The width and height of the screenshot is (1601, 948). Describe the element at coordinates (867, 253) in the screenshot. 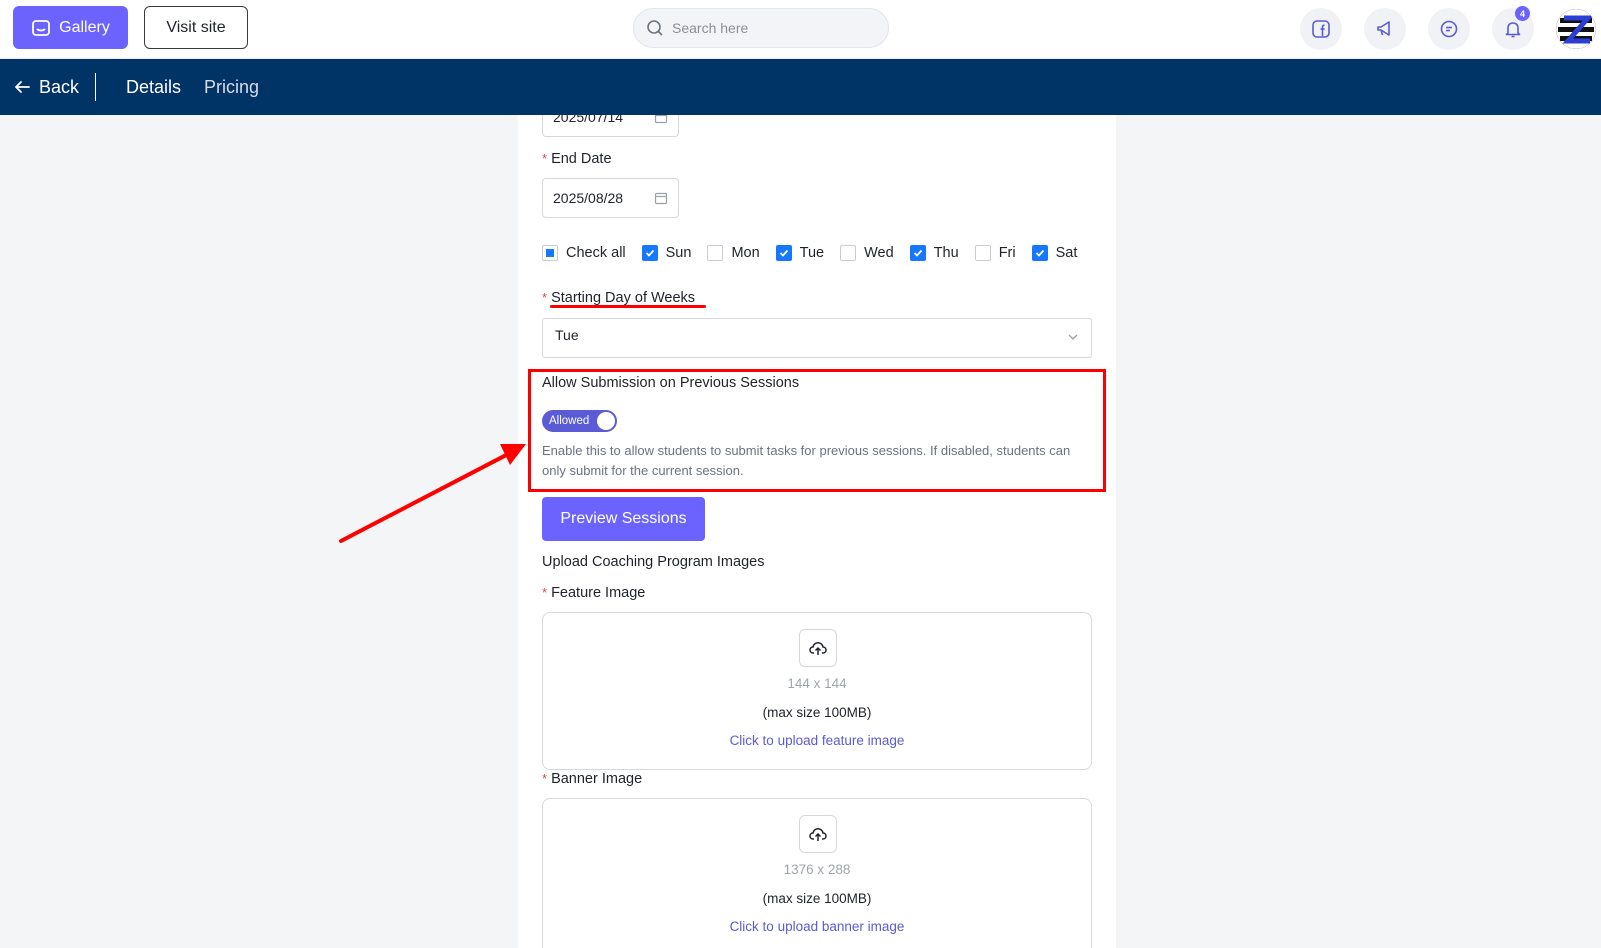

I see `day-checkbox-wed: Wed` at that location.